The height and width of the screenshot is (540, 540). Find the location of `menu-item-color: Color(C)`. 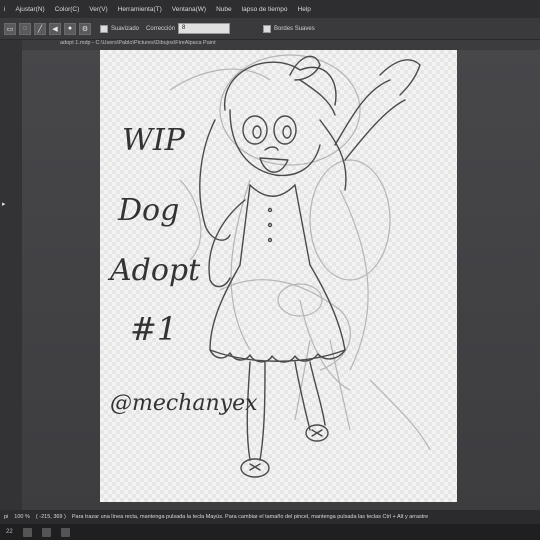

menu-item-color: Color(C) is located at coordinates (67, 9).